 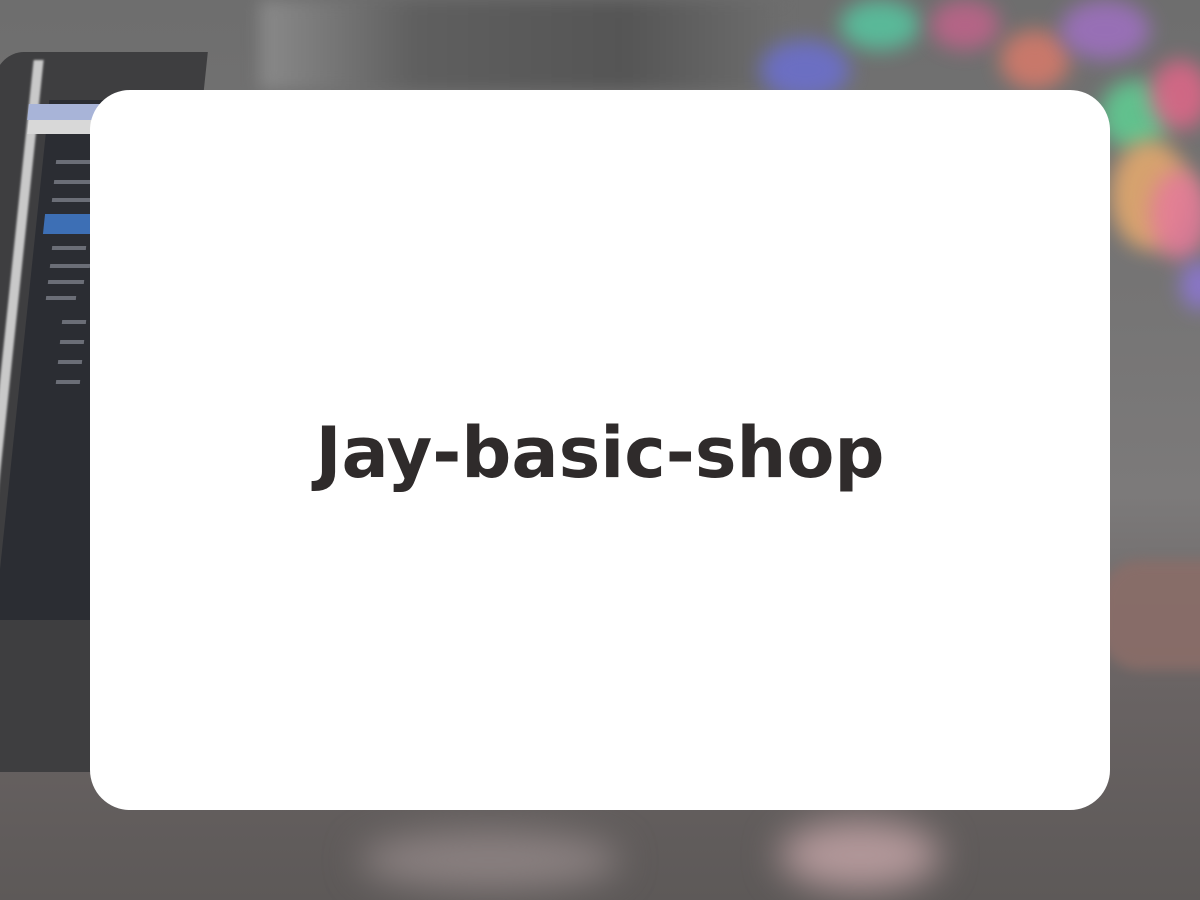 What do you see at coordinates (520, 45) in the screenshot?
I see `background-monitor` at bounding box center [520, 45].